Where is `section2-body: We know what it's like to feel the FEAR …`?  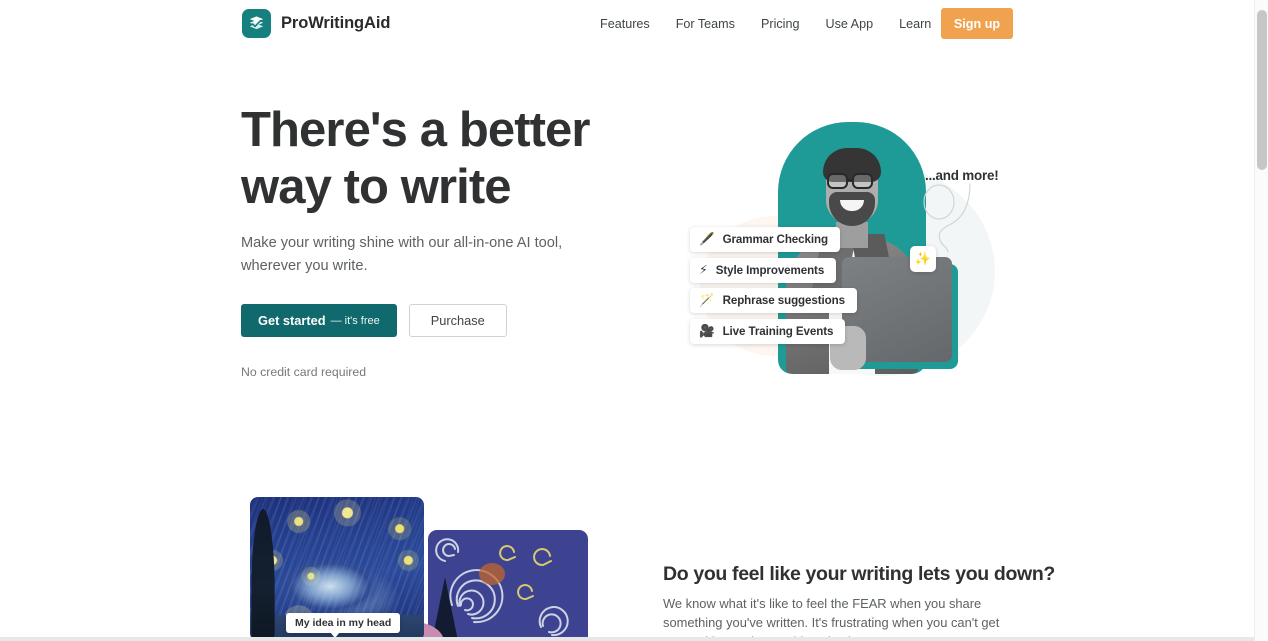 section2-body: We know what it's like to feel the FEAR … is located at coordinates (838, 617).